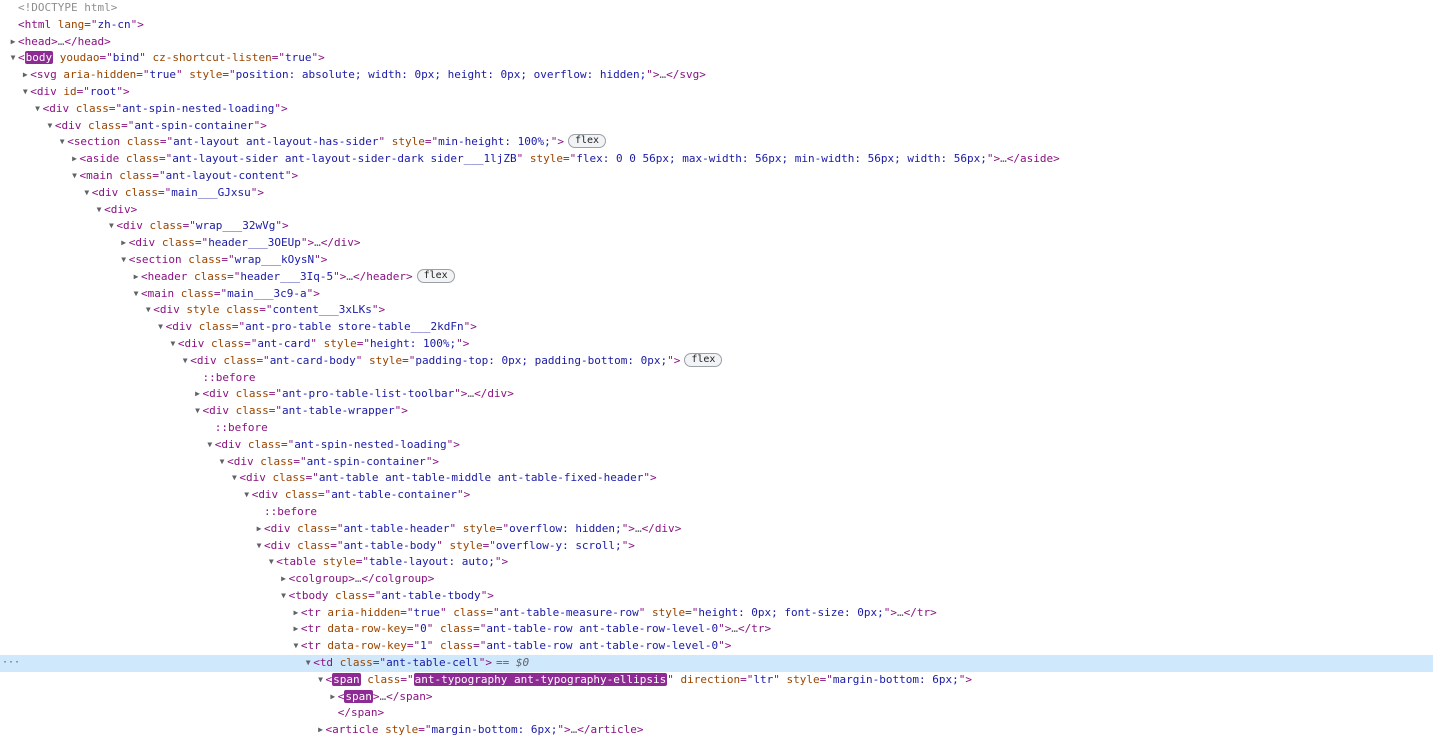 The height and width of the screenshot is (739, 1433). I want to click on row-options-ellipsis-icon: ···, so click(11, 663).